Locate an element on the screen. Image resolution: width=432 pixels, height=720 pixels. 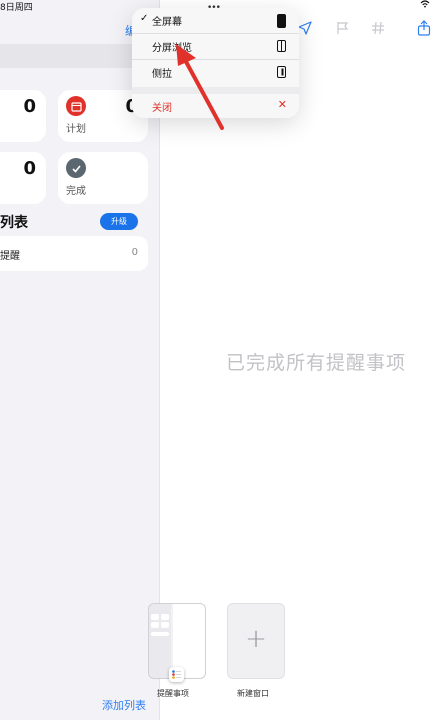
reminders-app-icon is located at coordinates (176, 674).